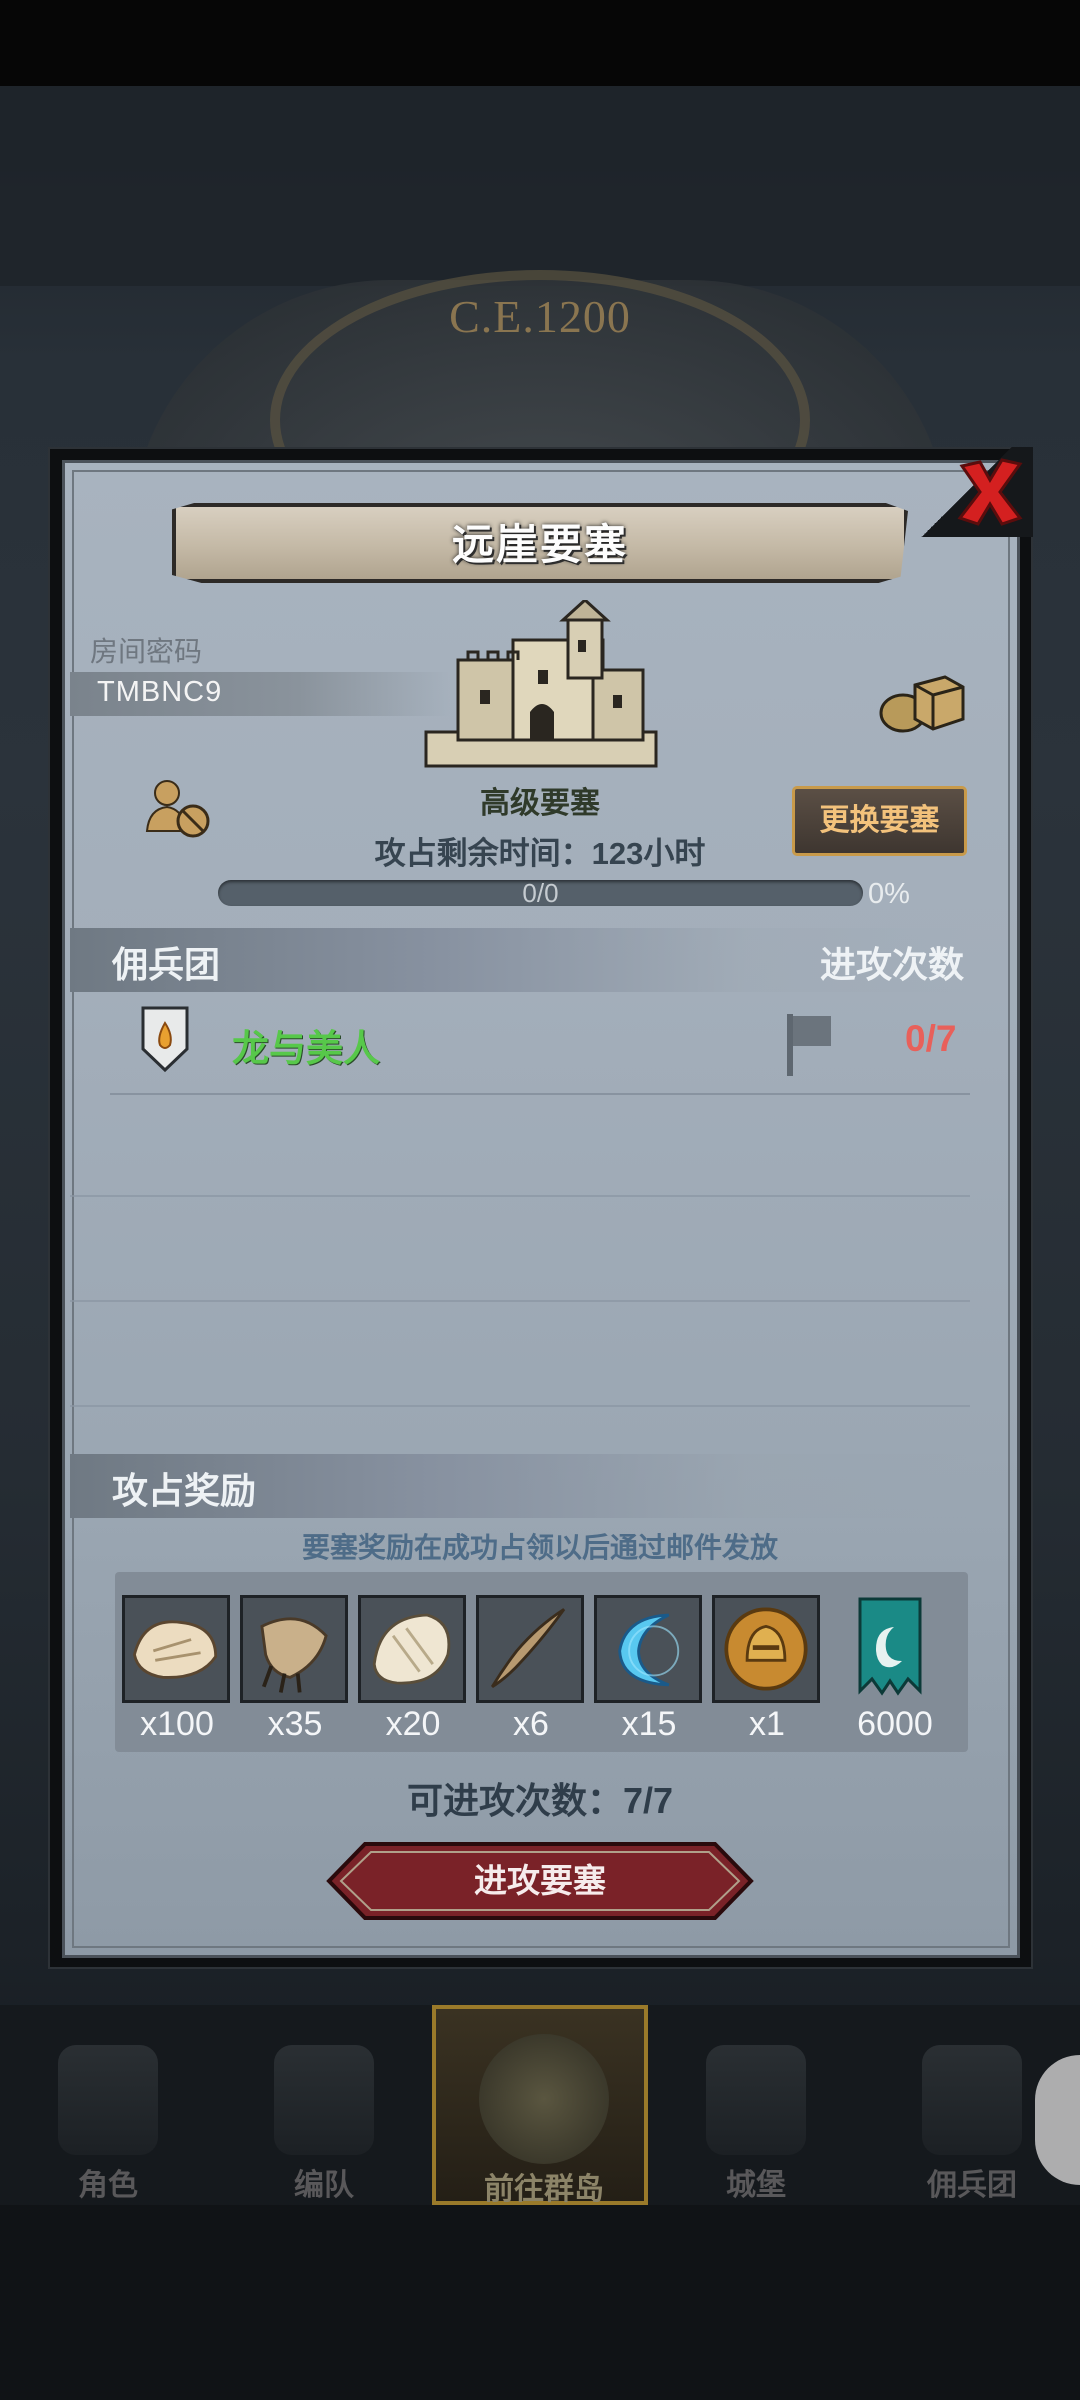 This screenshot has width=1080, height=2400. I want to click on guild-name: 龙与美人, so click(306, 1048).